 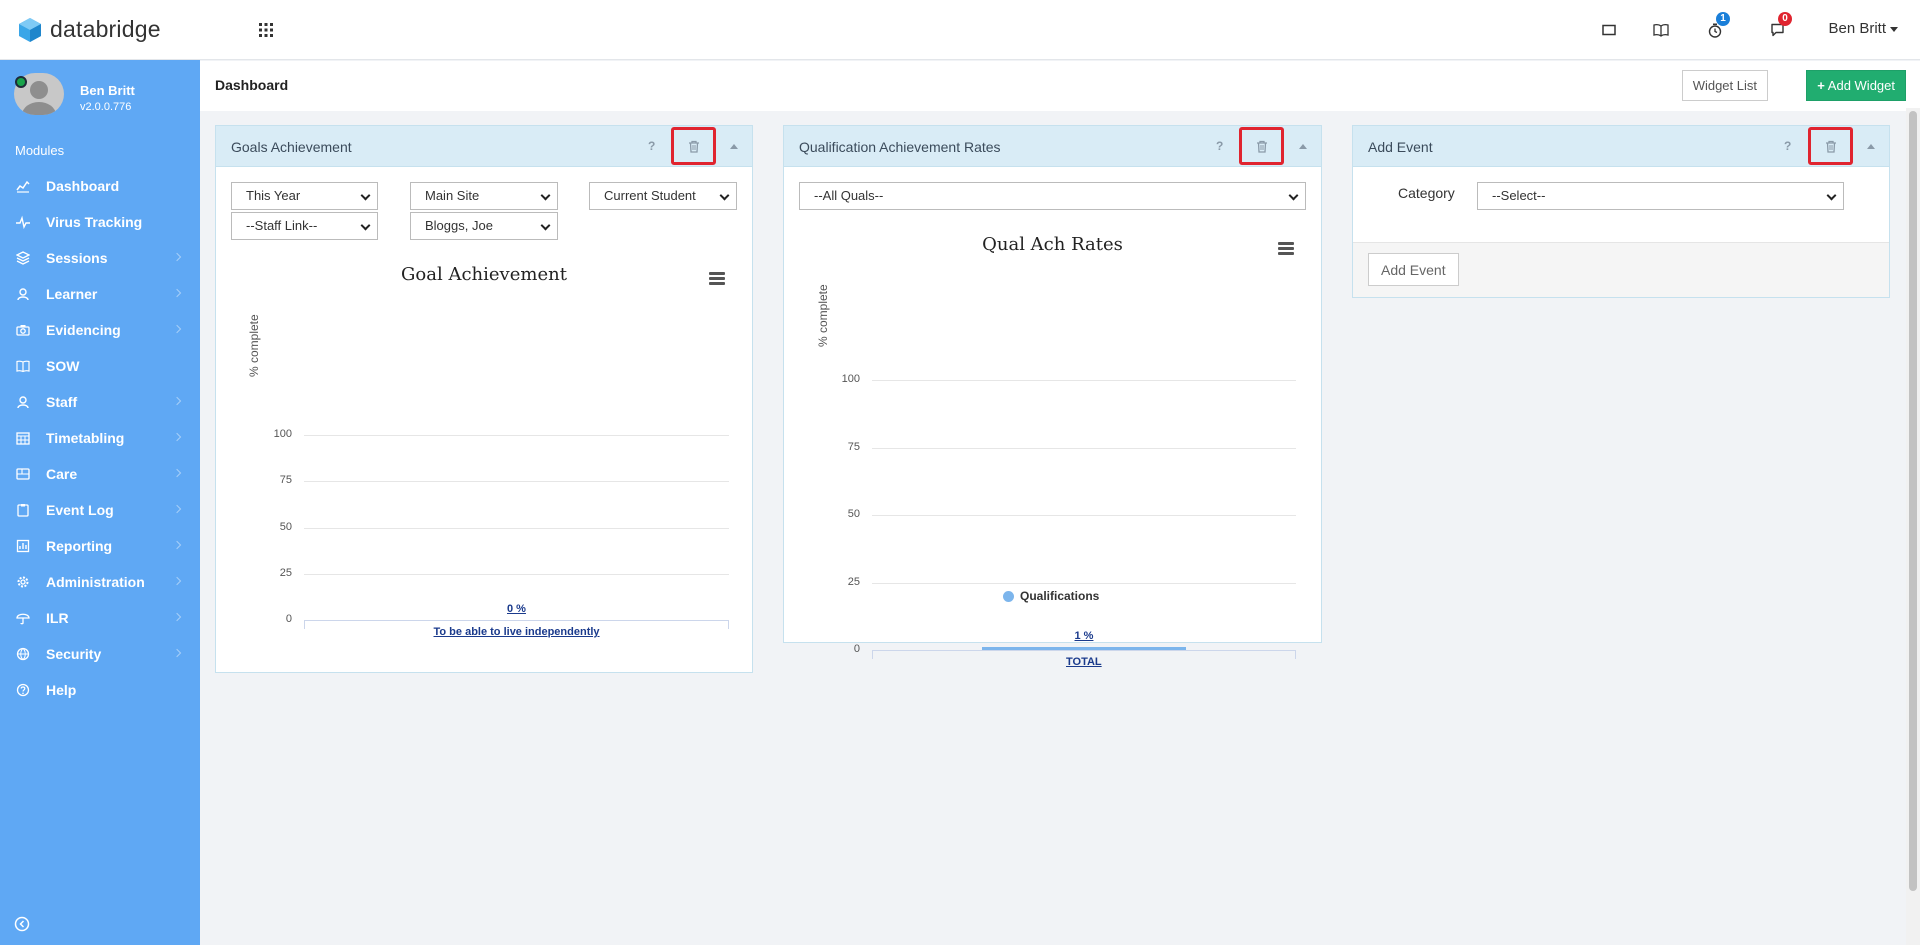 I want to click on data-label: 0 %, so click(x=516, y=609).